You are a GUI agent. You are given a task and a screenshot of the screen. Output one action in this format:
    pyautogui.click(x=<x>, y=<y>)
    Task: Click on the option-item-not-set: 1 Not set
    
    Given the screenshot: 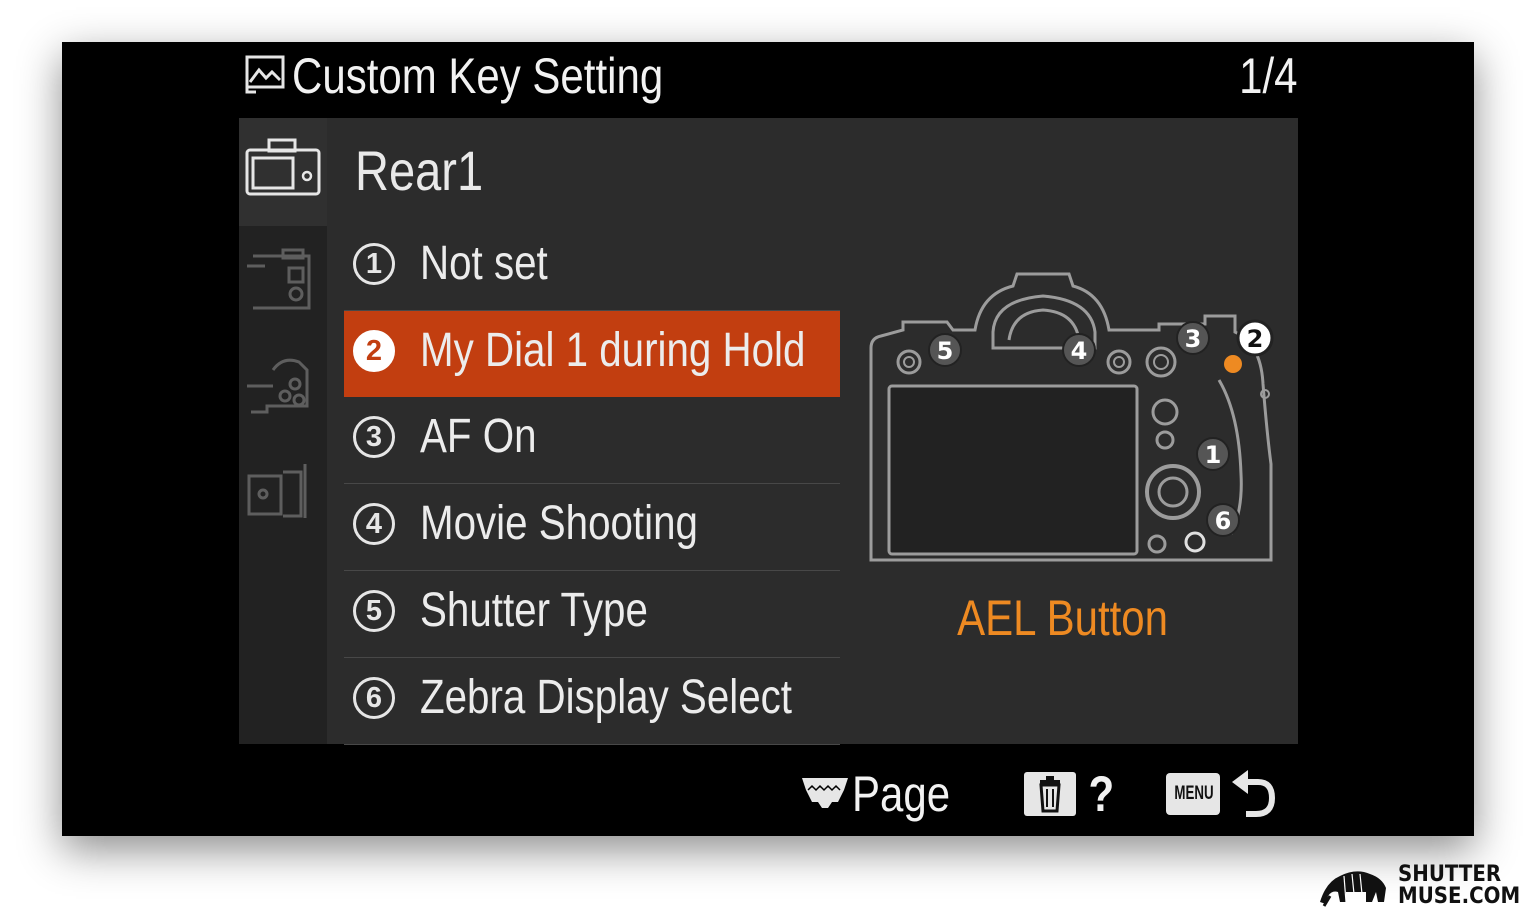 What is the action you would take?
    pyautogui.click(x=592, y=267)
    